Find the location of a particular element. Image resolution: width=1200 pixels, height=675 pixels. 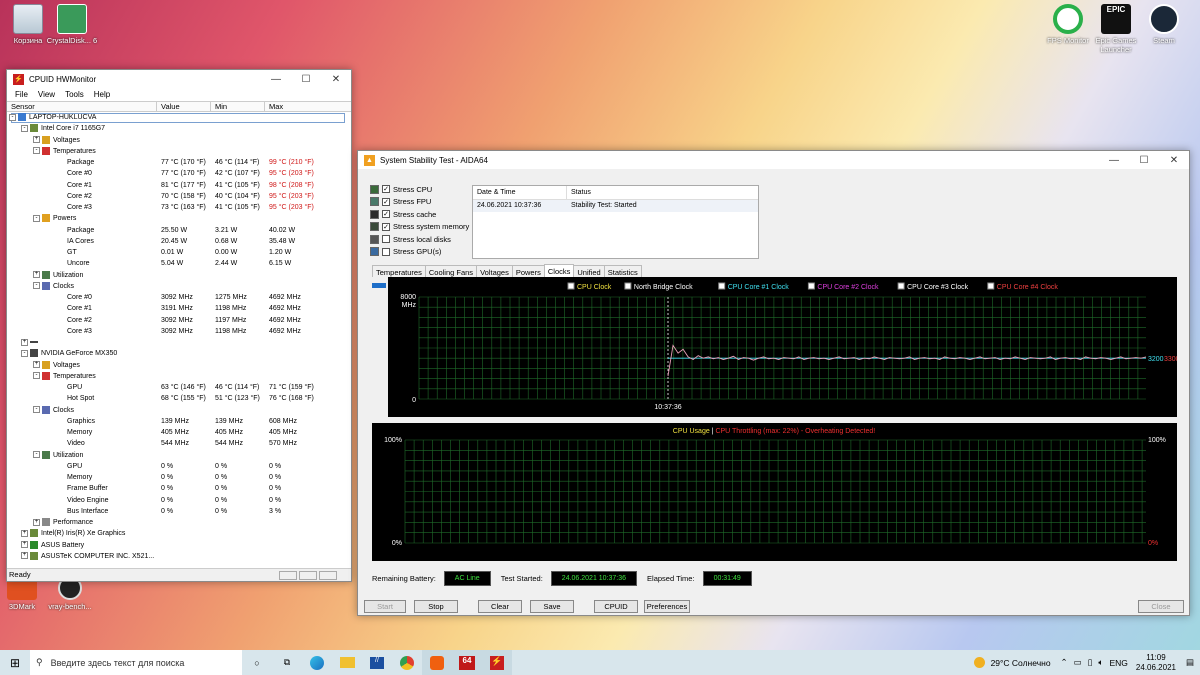

sensor-row: GT 0.01 W 0.00 W 1.20 W is located at coordinates (179, 252).